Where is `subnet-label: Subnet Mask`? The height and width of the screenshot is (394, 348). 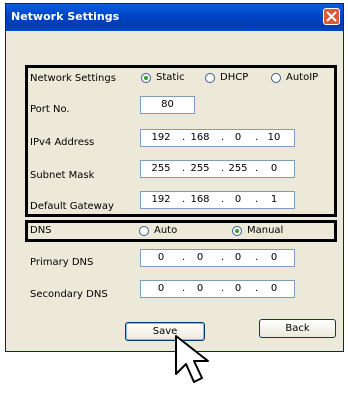 subnet-label: Subnet Mask is located at coordinates (62, 175).